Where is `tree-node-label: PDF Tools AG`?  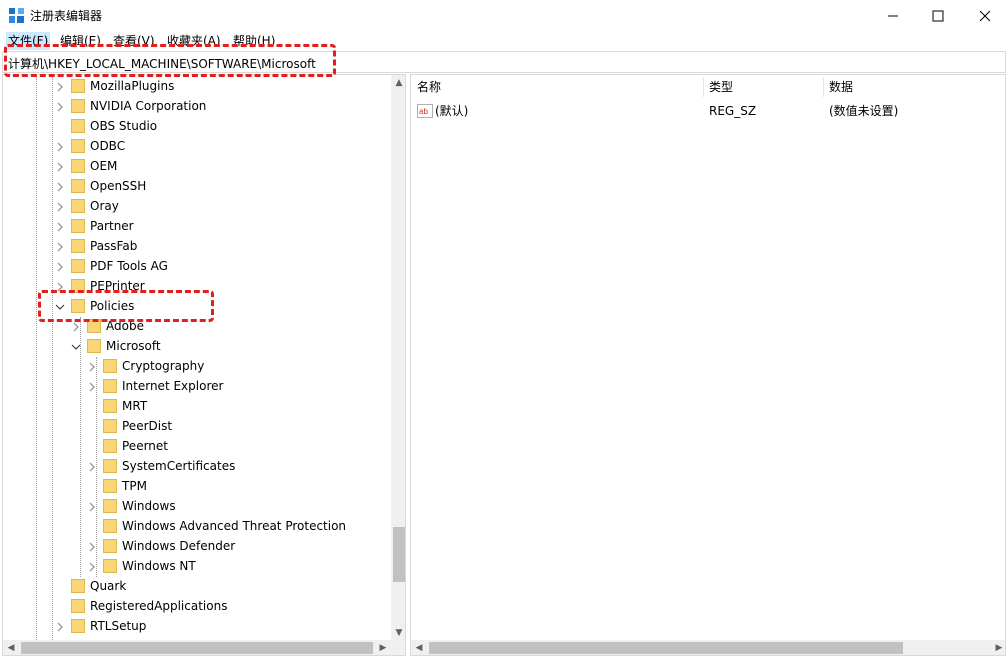 tree-node-label: PDF Tools AG is located at coordinates (129, 266).